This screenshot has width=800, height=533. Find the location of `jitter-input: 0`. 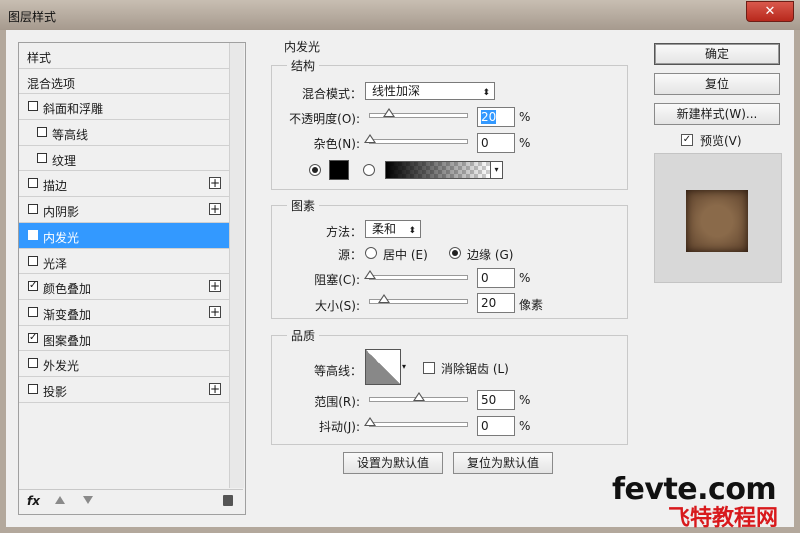

jitter-input: 0 is located at coordinates (496, 426).